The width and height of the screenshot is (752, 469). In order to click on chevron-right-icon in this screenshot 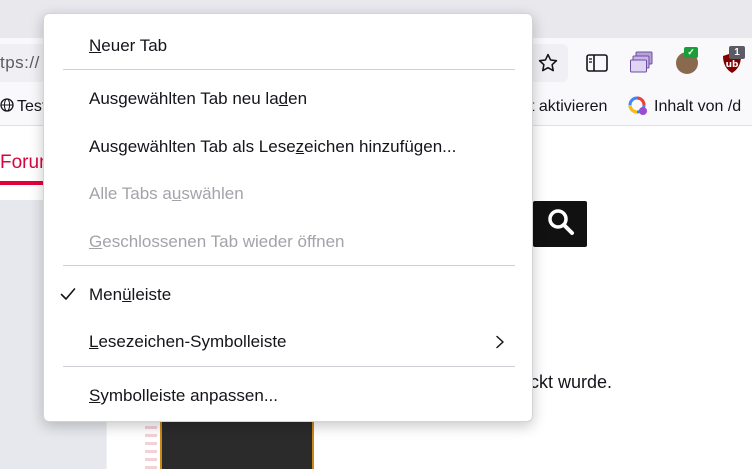, I will do `click(500, 342)`.